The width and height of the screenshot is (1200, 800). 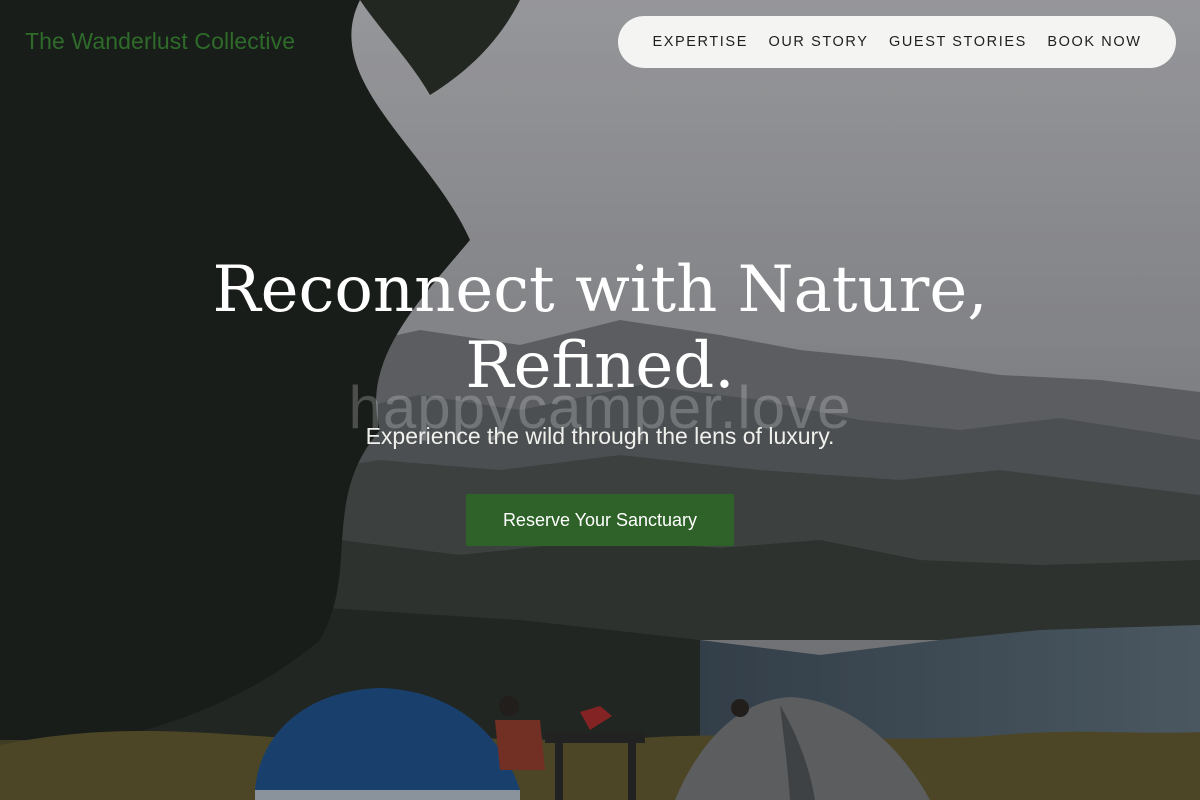 What do you see at coordinates (1094, 42) in the screenshot?
I see `nav-item-book-now: BOOK NOW` at bounding box center [1094, 42].